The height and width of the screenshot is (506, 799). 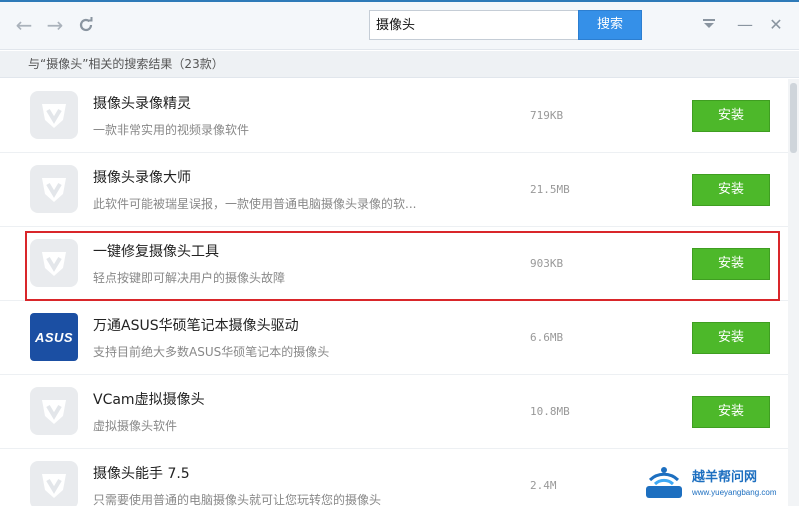 I want to click on app-size: 2.4M, so click(x=543, y=485).